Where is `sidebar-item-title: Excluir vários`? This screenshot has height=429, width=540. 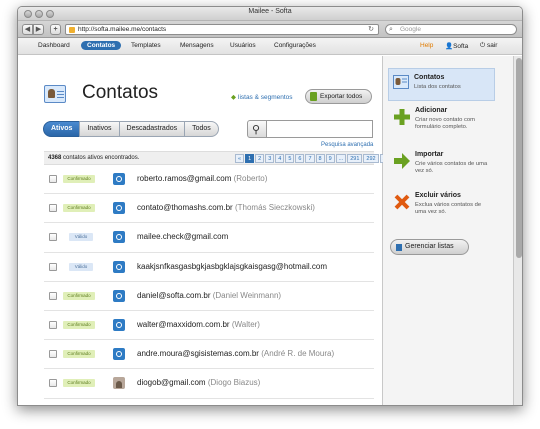 sidebar-item-title: Excluir vários is located at coordinates (438, 195).